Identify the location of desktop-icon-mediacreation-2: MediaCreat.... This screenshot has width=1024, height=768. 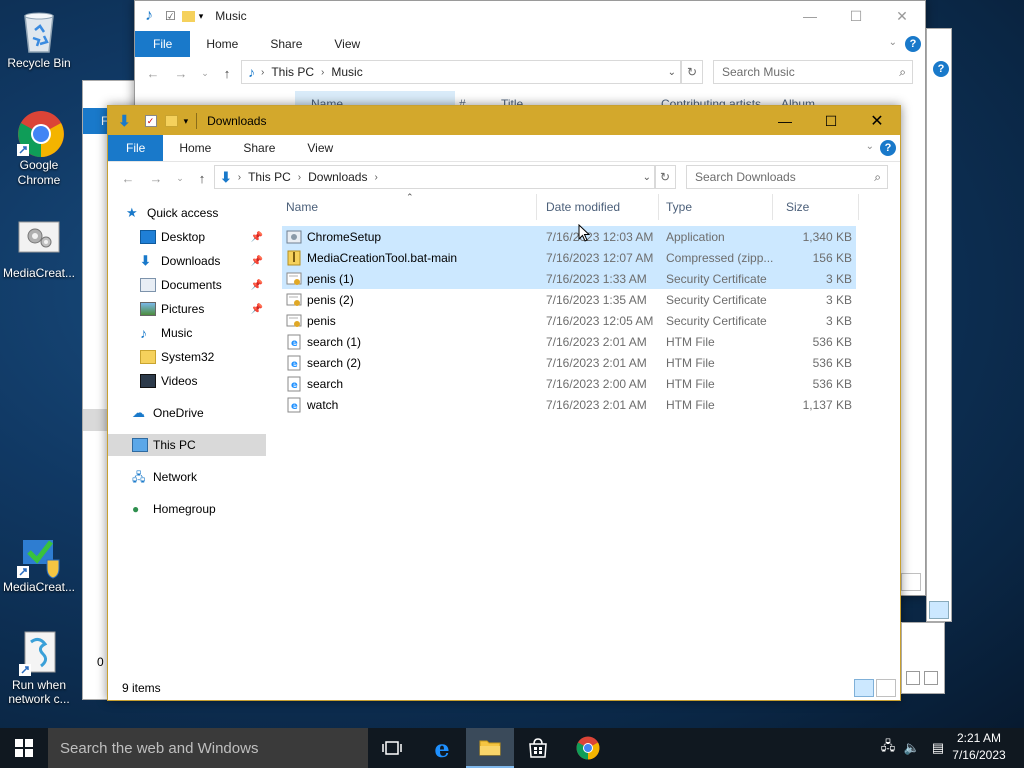
(39, 563).